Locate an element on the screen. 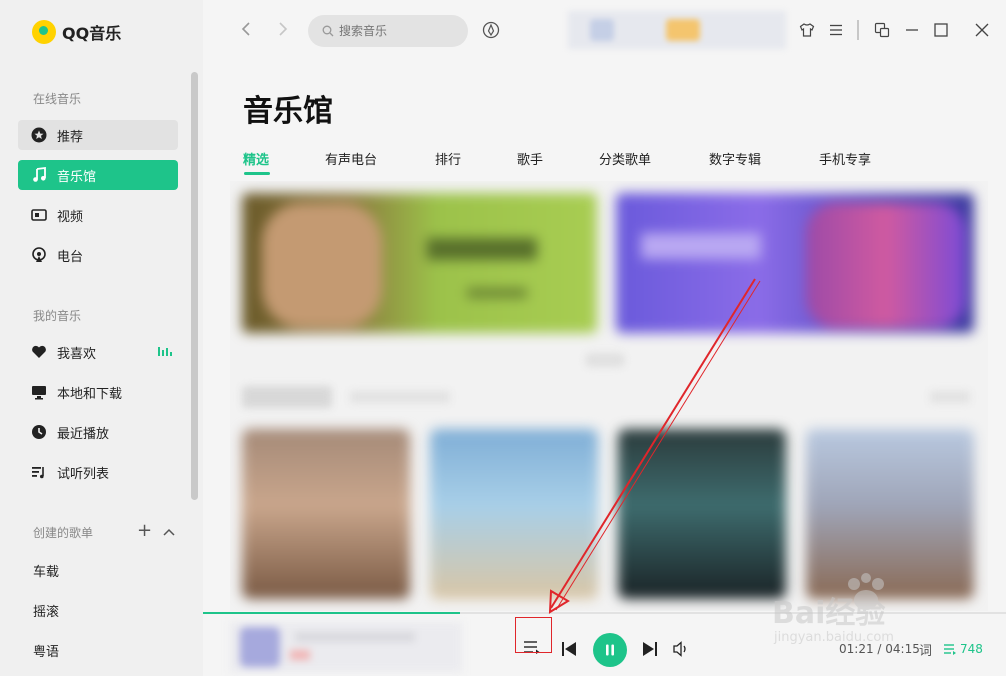 This screenshot has width=1006, height=676. sidebar-item-trial-list: 试听列表 is located at coordinates (98, 472).